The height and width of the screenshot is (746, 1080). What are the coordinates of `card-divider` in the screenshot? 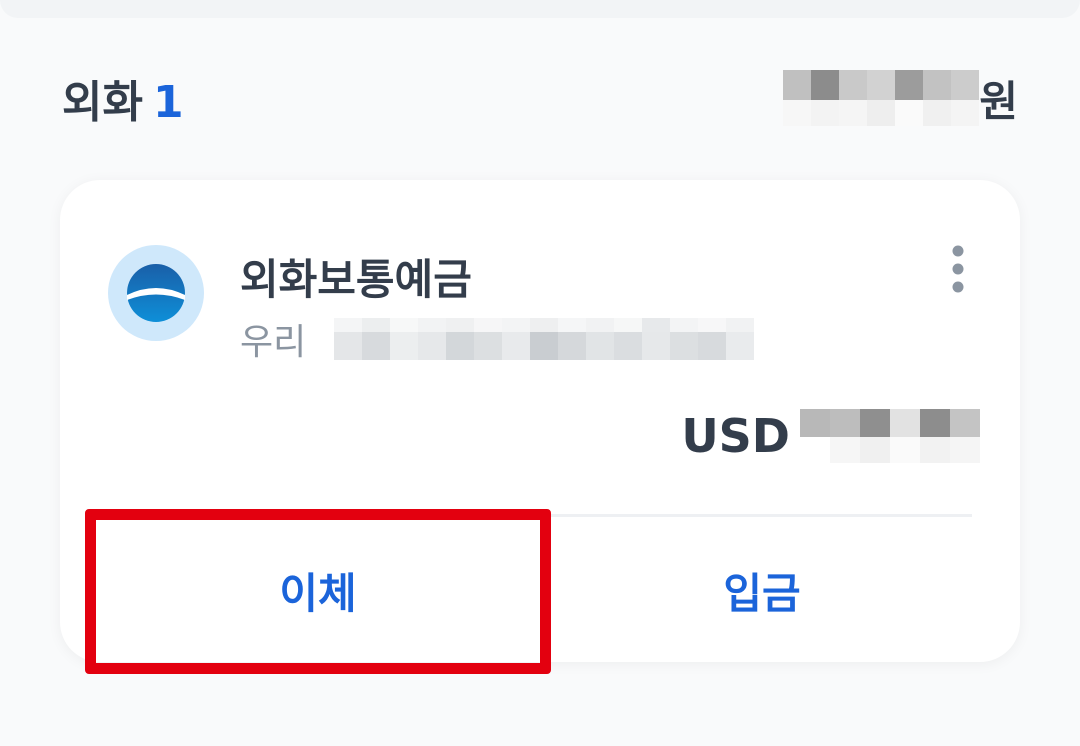 It's located at (760, 515).